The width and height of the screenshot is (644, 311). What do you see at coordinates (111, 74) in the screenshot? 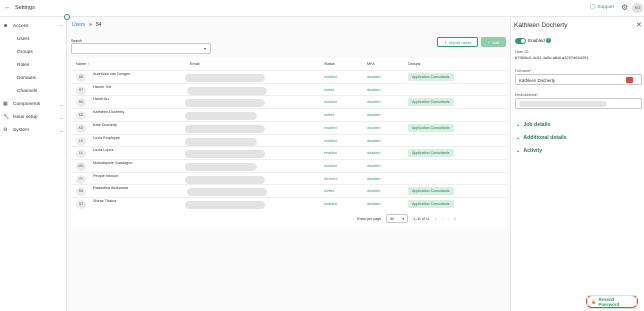
I see `user-name: Aurelians van Dongen` at bounding box center [111, 74].